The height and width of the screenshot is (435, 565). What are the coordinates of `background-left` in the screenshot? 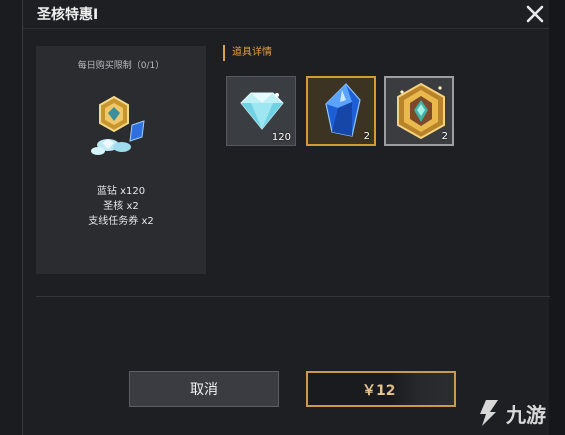 It's located at (12, 217).